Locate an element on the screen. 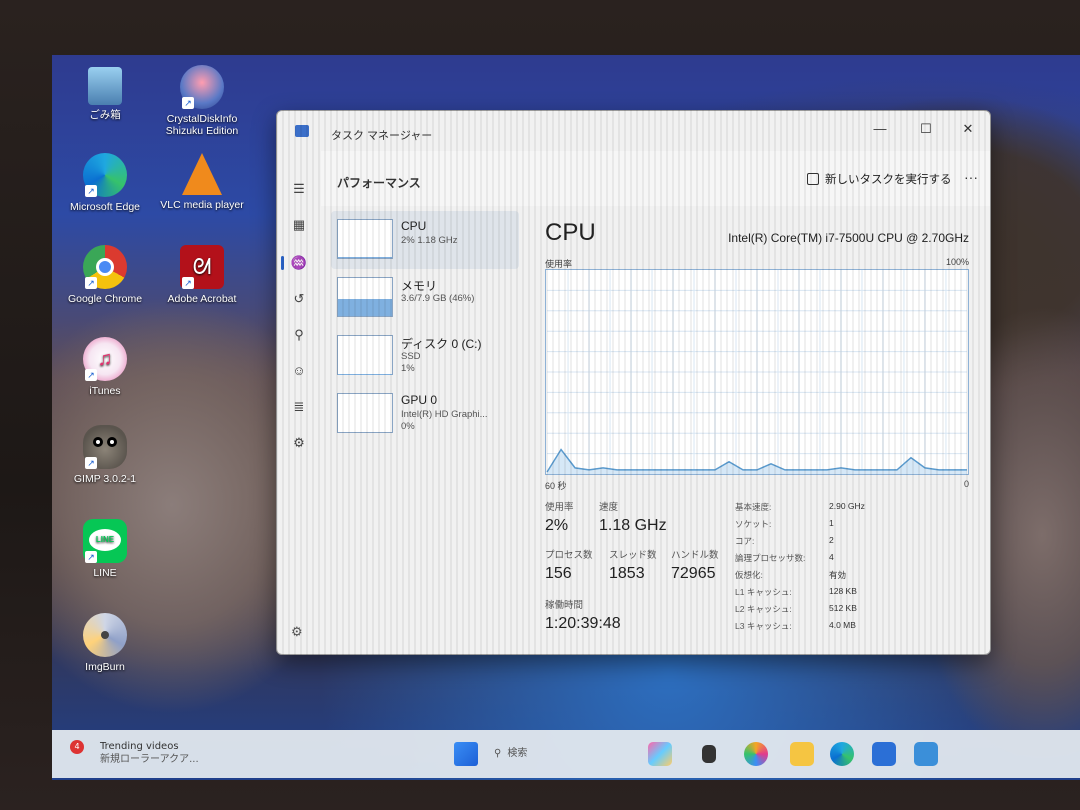 The width and height of the screenshot is (1080, 810). resource-detail: 2% 1.18 GHz is located at coordinates (429, 240).